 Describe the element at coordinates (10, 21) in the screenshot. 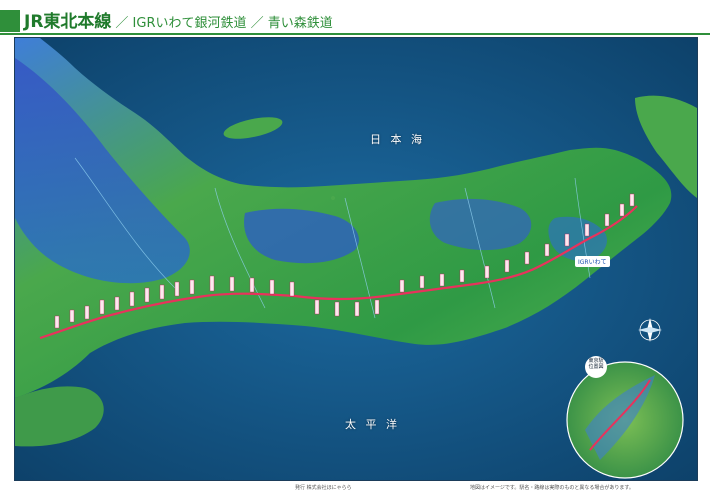

I see `brand-accent-bar` at that location.